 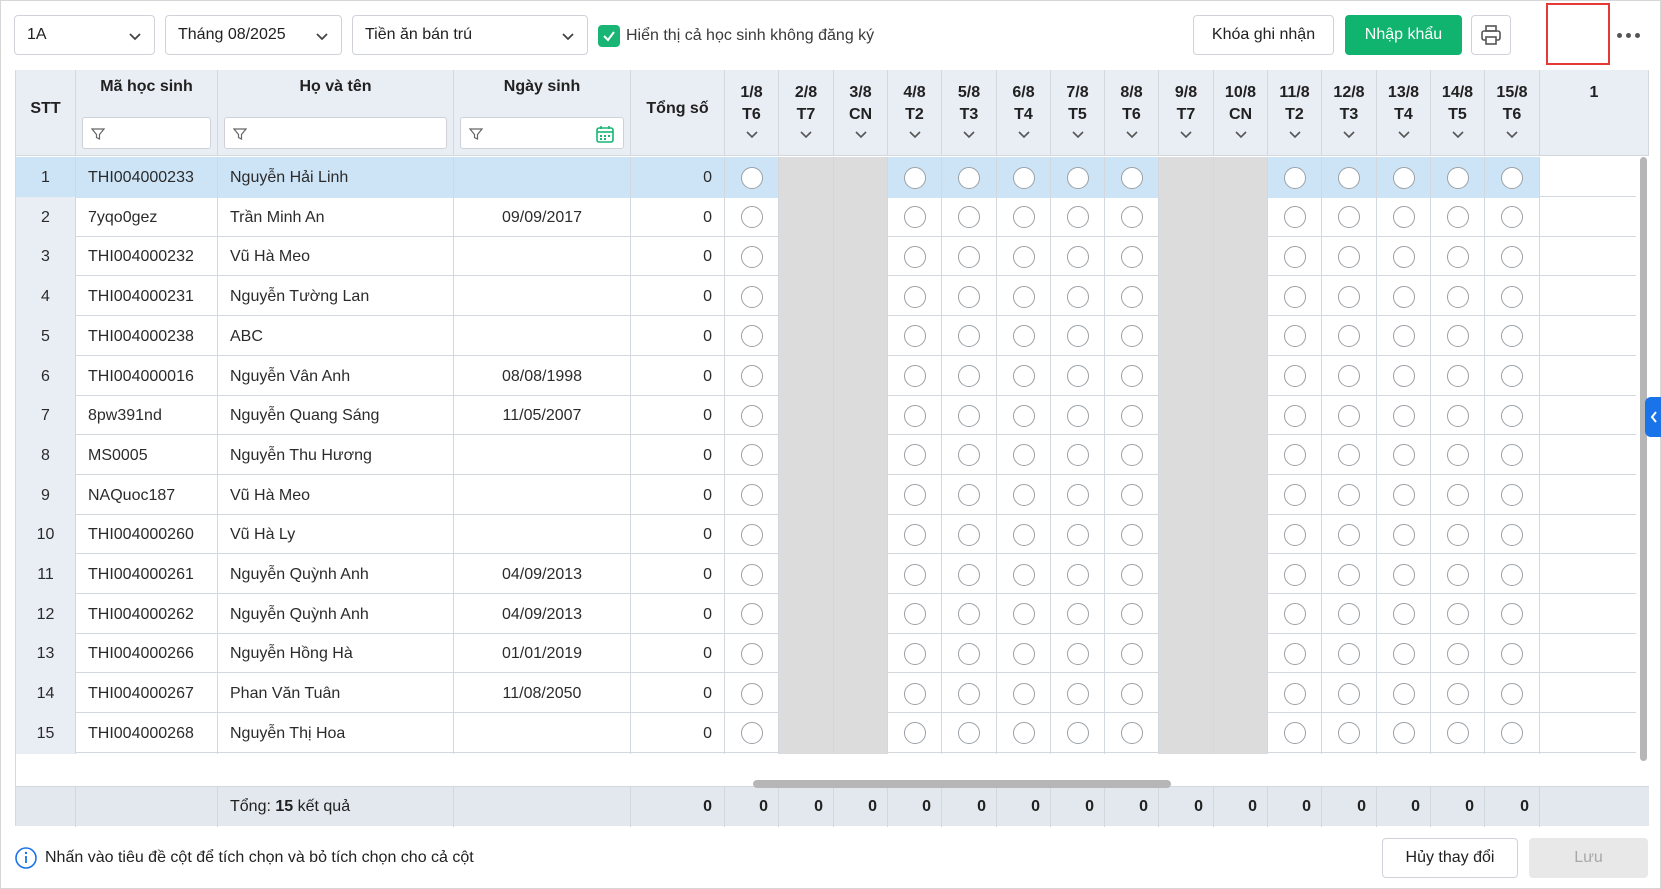 What do you see at coordinates (1078, 113) in the screenshot?
I see `day-column-header: 7/8 T5` at bounding box center [1078, 113].